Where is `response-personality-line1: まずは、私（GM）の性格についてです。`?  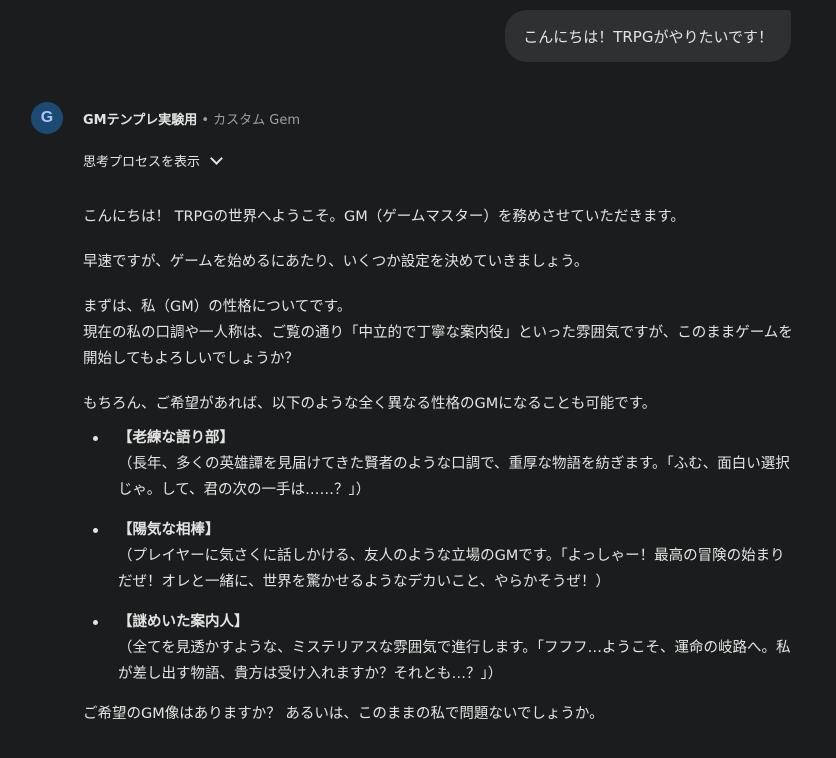
response-personality-line1: まずは、私（GM）の性格についてです。 is located at coordinates (217, 307).